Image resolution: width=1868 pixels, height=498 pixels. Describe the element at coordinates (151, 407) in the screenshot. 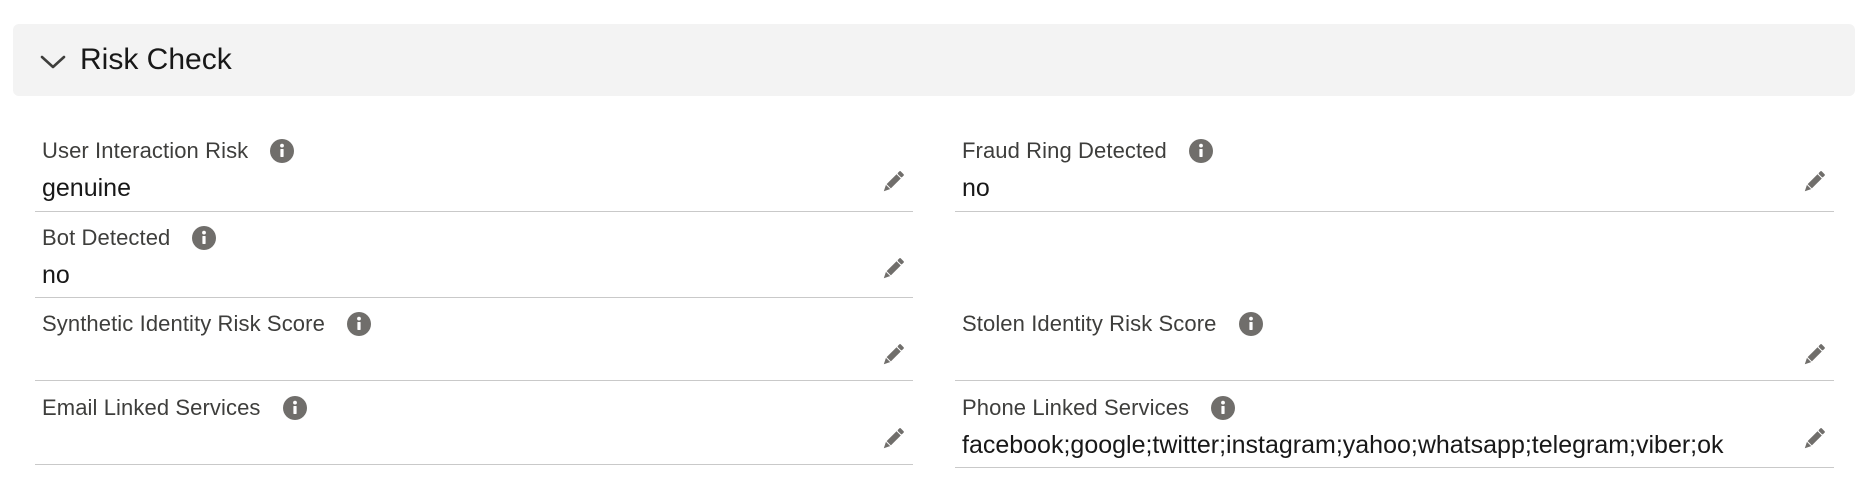

I see `field-label: Email Linked Services` at that location.